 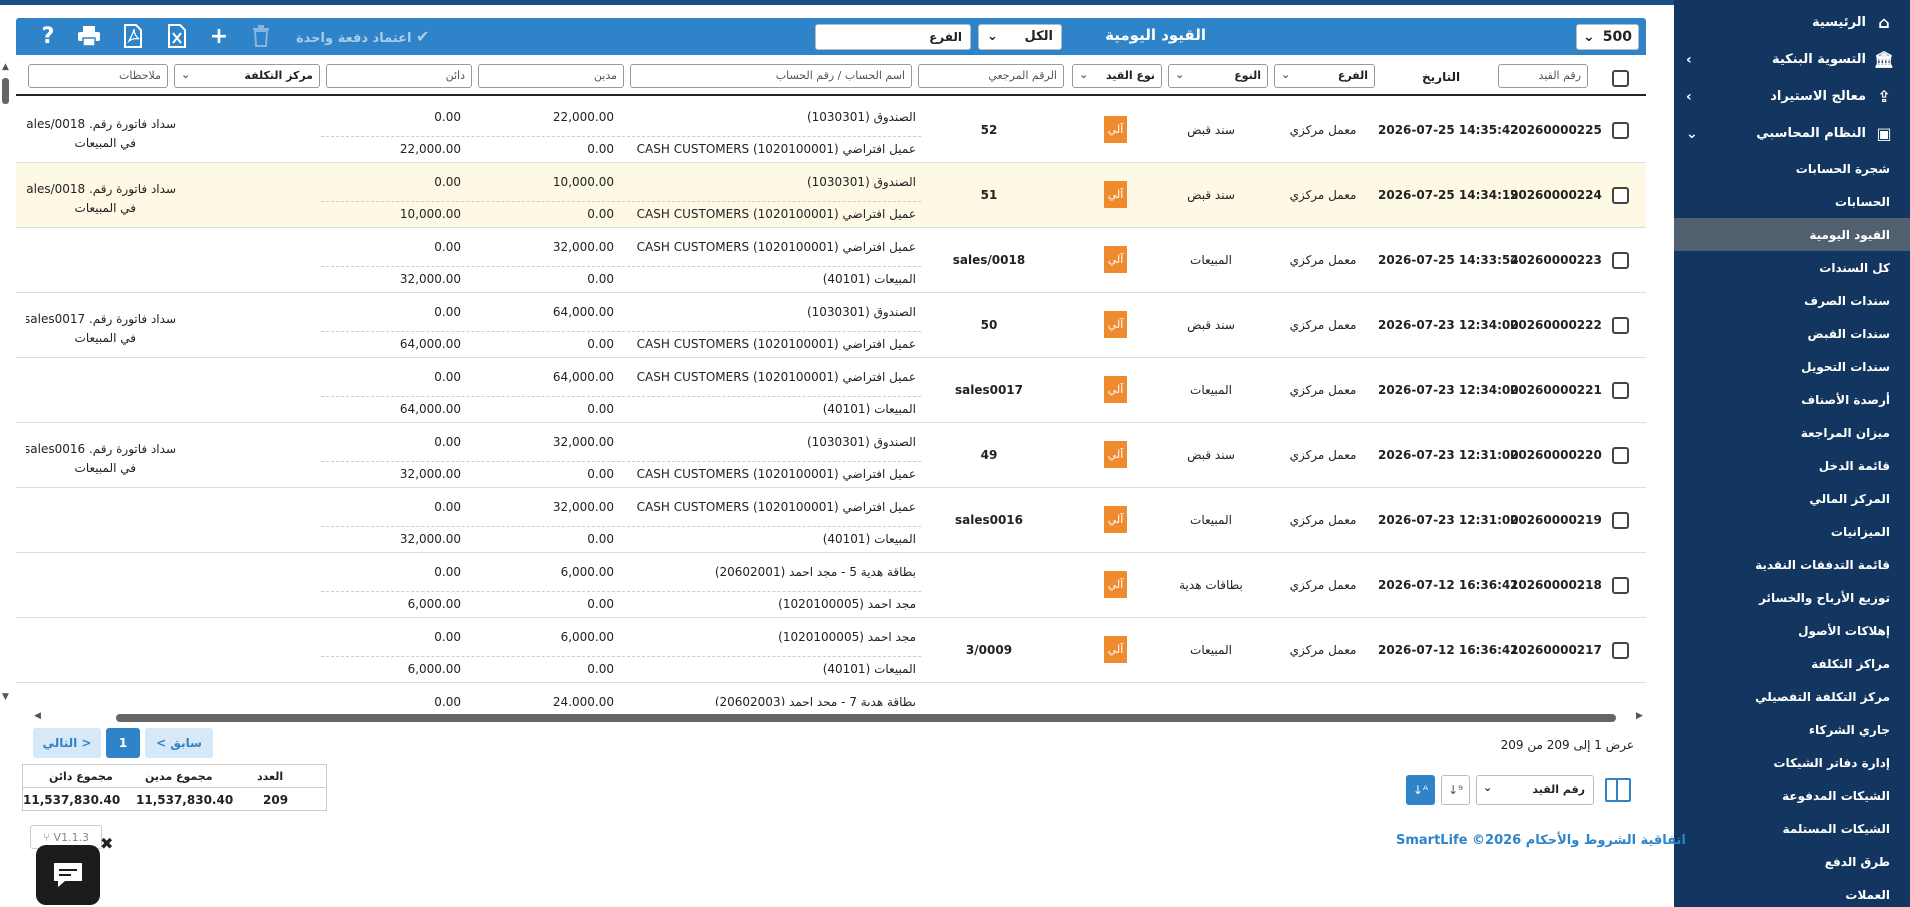 I want to click on sidebar-menu-item: ⌂ الرئيسية, so click(x=1792, y=22).